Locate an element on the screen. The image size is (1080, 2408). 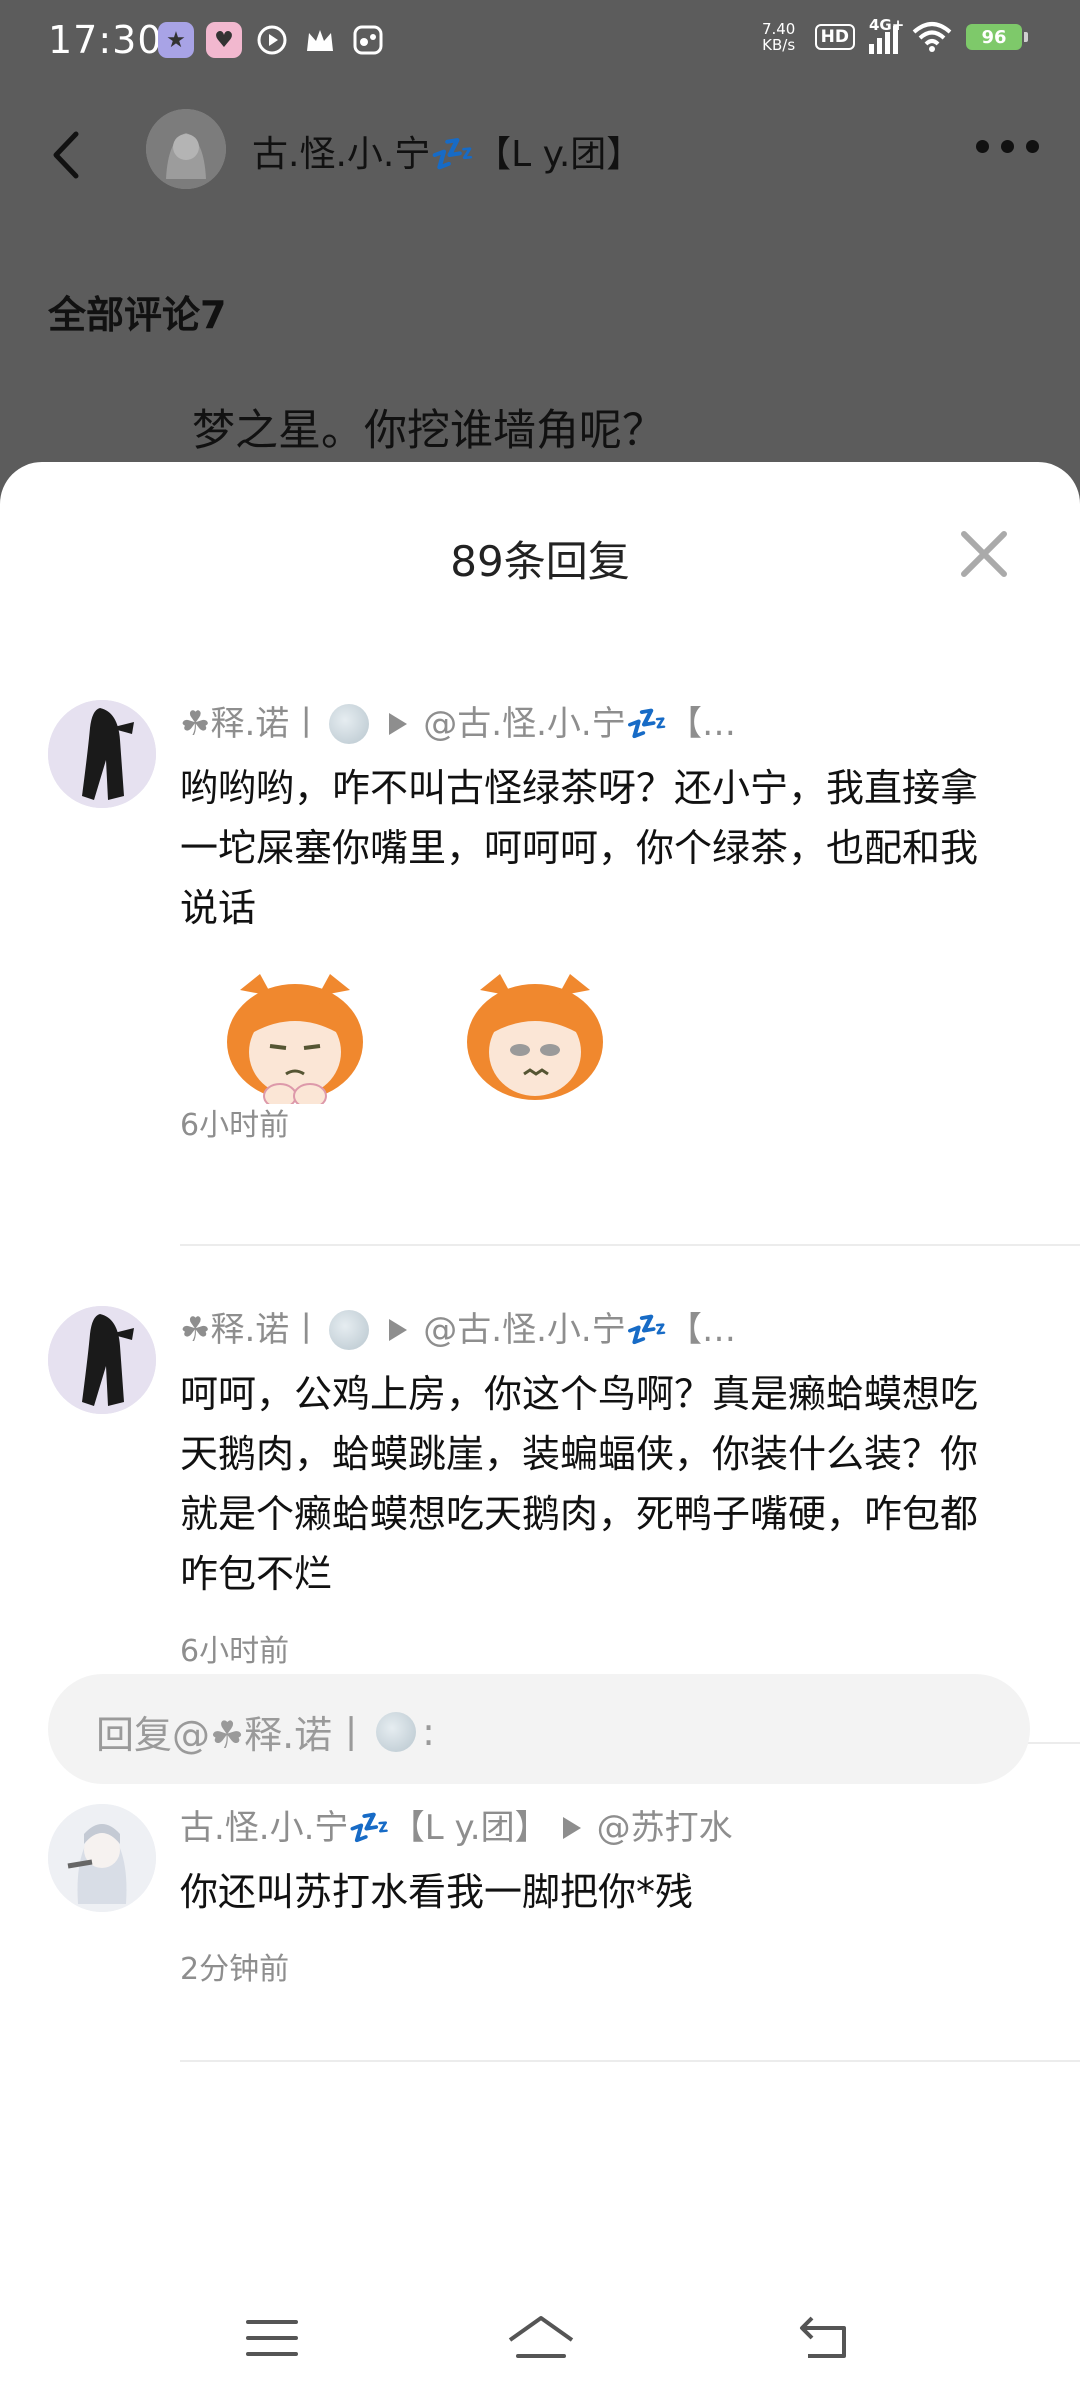
reply-meta: 古.怪.小.宁💤【L y.团】 @苏打水 is located at coordinates (610, 1828).